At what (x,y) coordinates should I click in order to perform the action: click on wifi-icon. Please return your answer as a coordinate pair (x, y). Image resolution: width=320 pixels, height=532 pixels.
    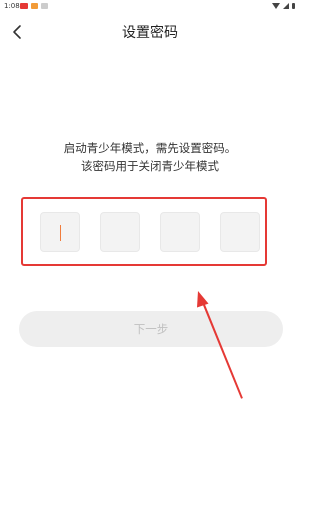
    Looking at the image, I should click on (276, 6).